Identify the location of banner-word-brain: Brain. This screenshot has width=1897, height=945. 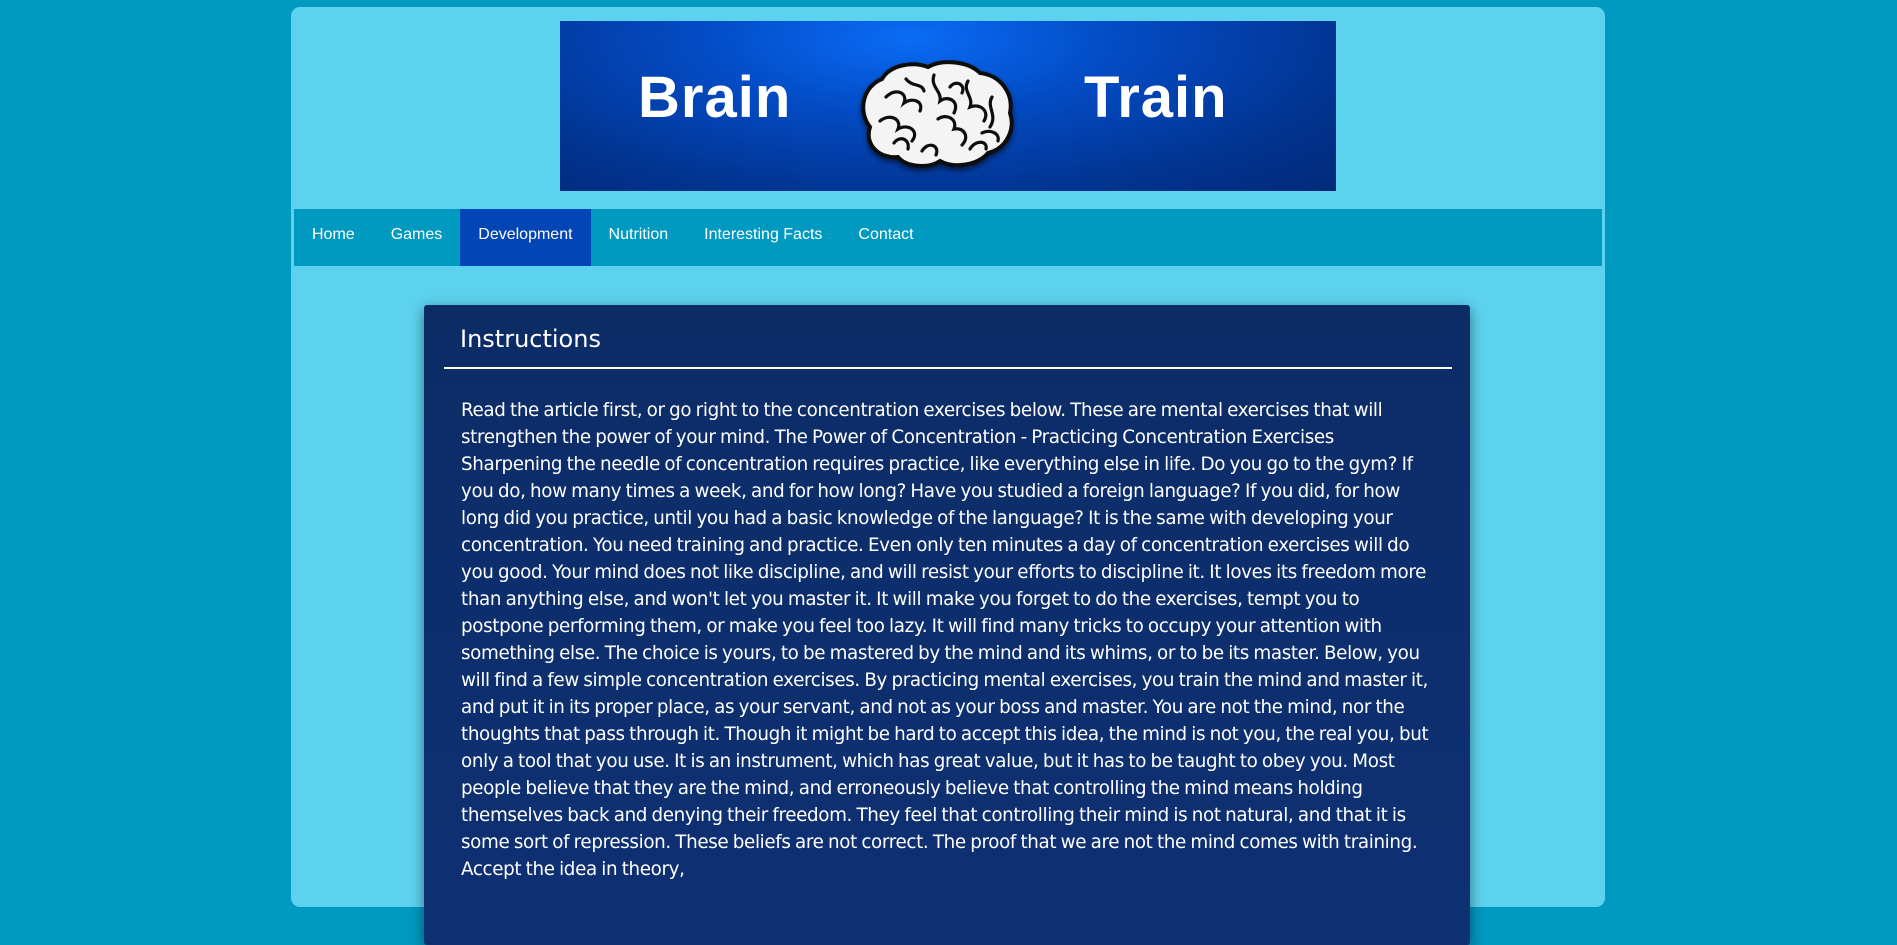
(715, 97).